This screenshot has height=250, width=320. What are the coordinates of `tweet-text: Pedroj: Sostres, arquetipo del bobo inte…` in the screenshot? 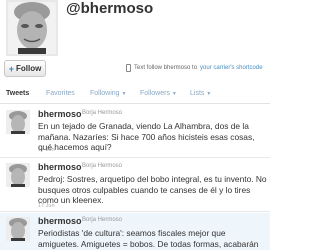 It's located at (152, 189).